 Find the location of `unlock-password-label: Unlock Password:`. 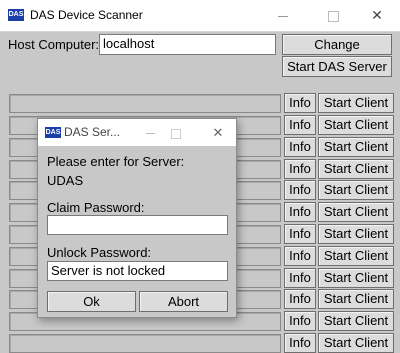

unlock-password-label: Unlock Password: is located at coordinates (99, 252).